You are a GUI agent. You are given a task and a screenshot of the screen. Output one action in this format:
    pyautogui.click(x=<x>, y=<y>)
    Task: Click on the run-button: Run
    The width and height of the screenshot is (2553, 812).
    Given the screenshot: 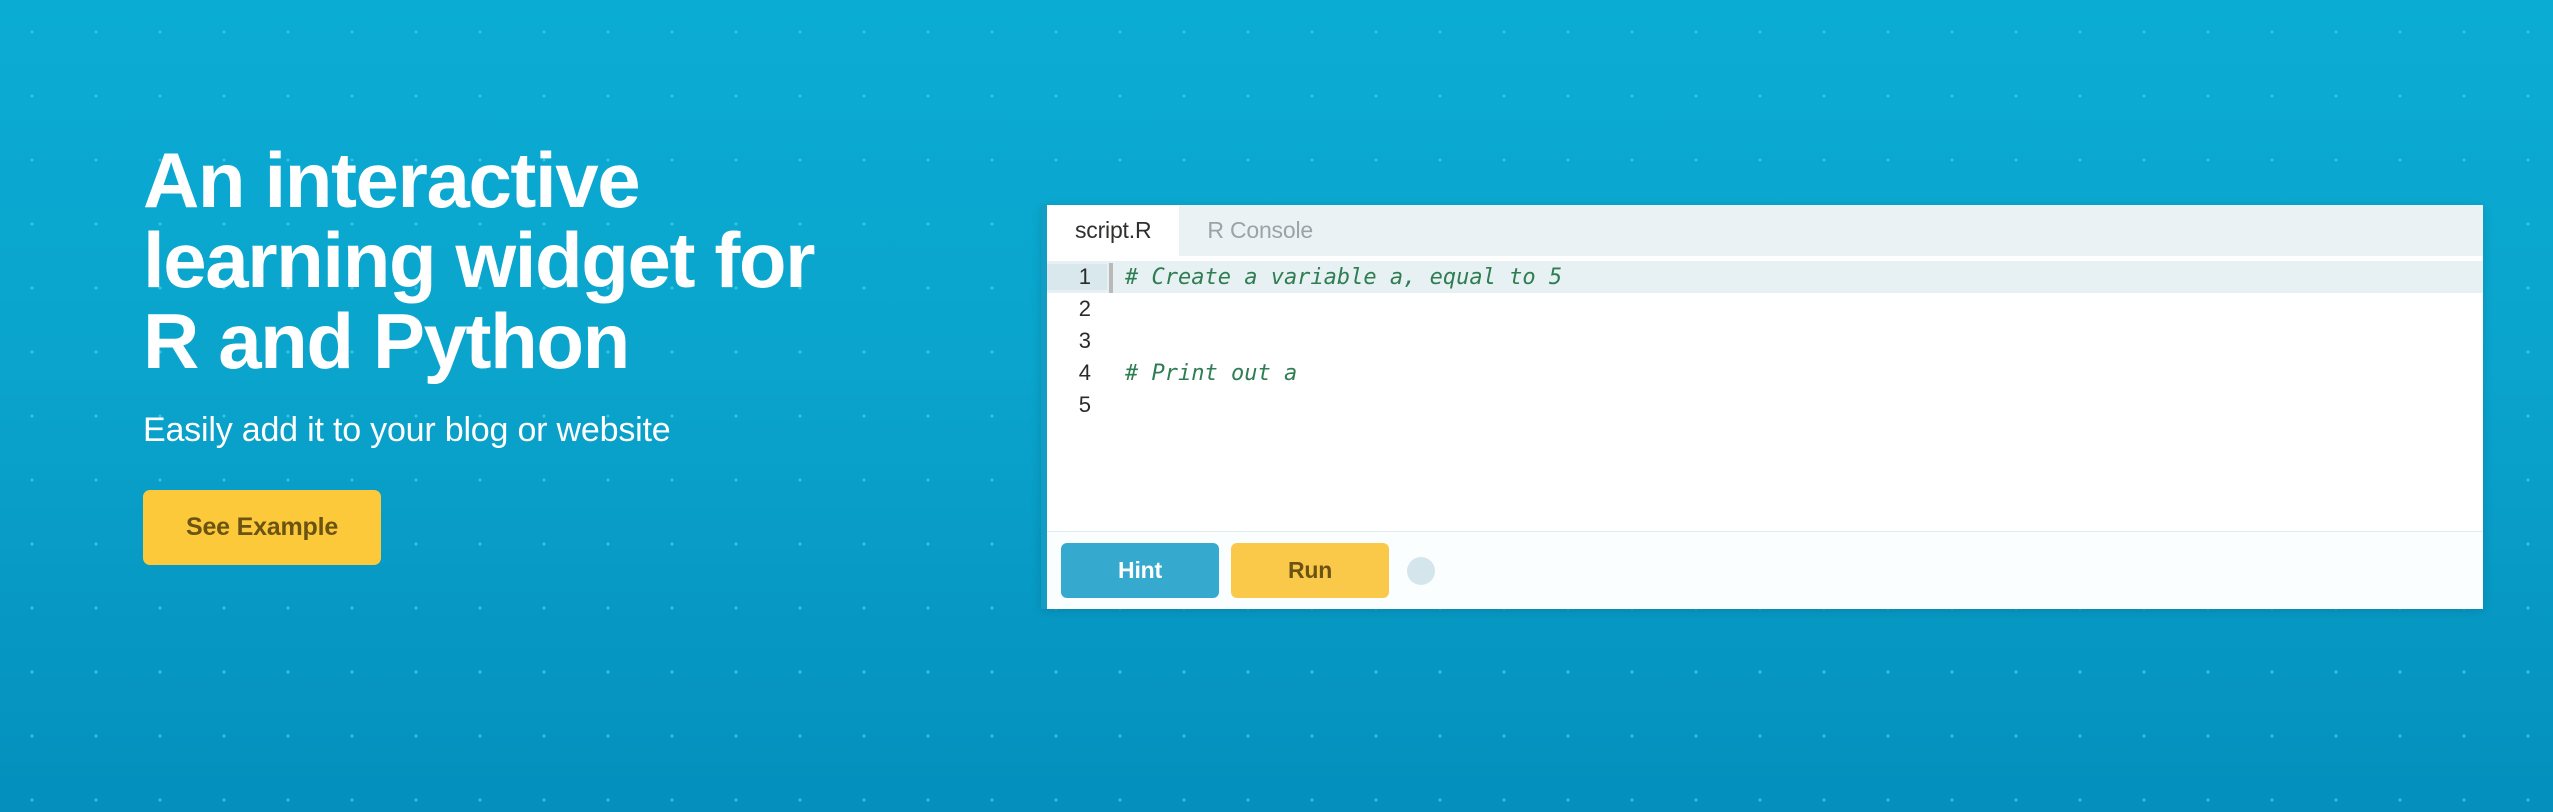 What is the action you would take?
    pyautogui.click(x=1310, y=570)
    